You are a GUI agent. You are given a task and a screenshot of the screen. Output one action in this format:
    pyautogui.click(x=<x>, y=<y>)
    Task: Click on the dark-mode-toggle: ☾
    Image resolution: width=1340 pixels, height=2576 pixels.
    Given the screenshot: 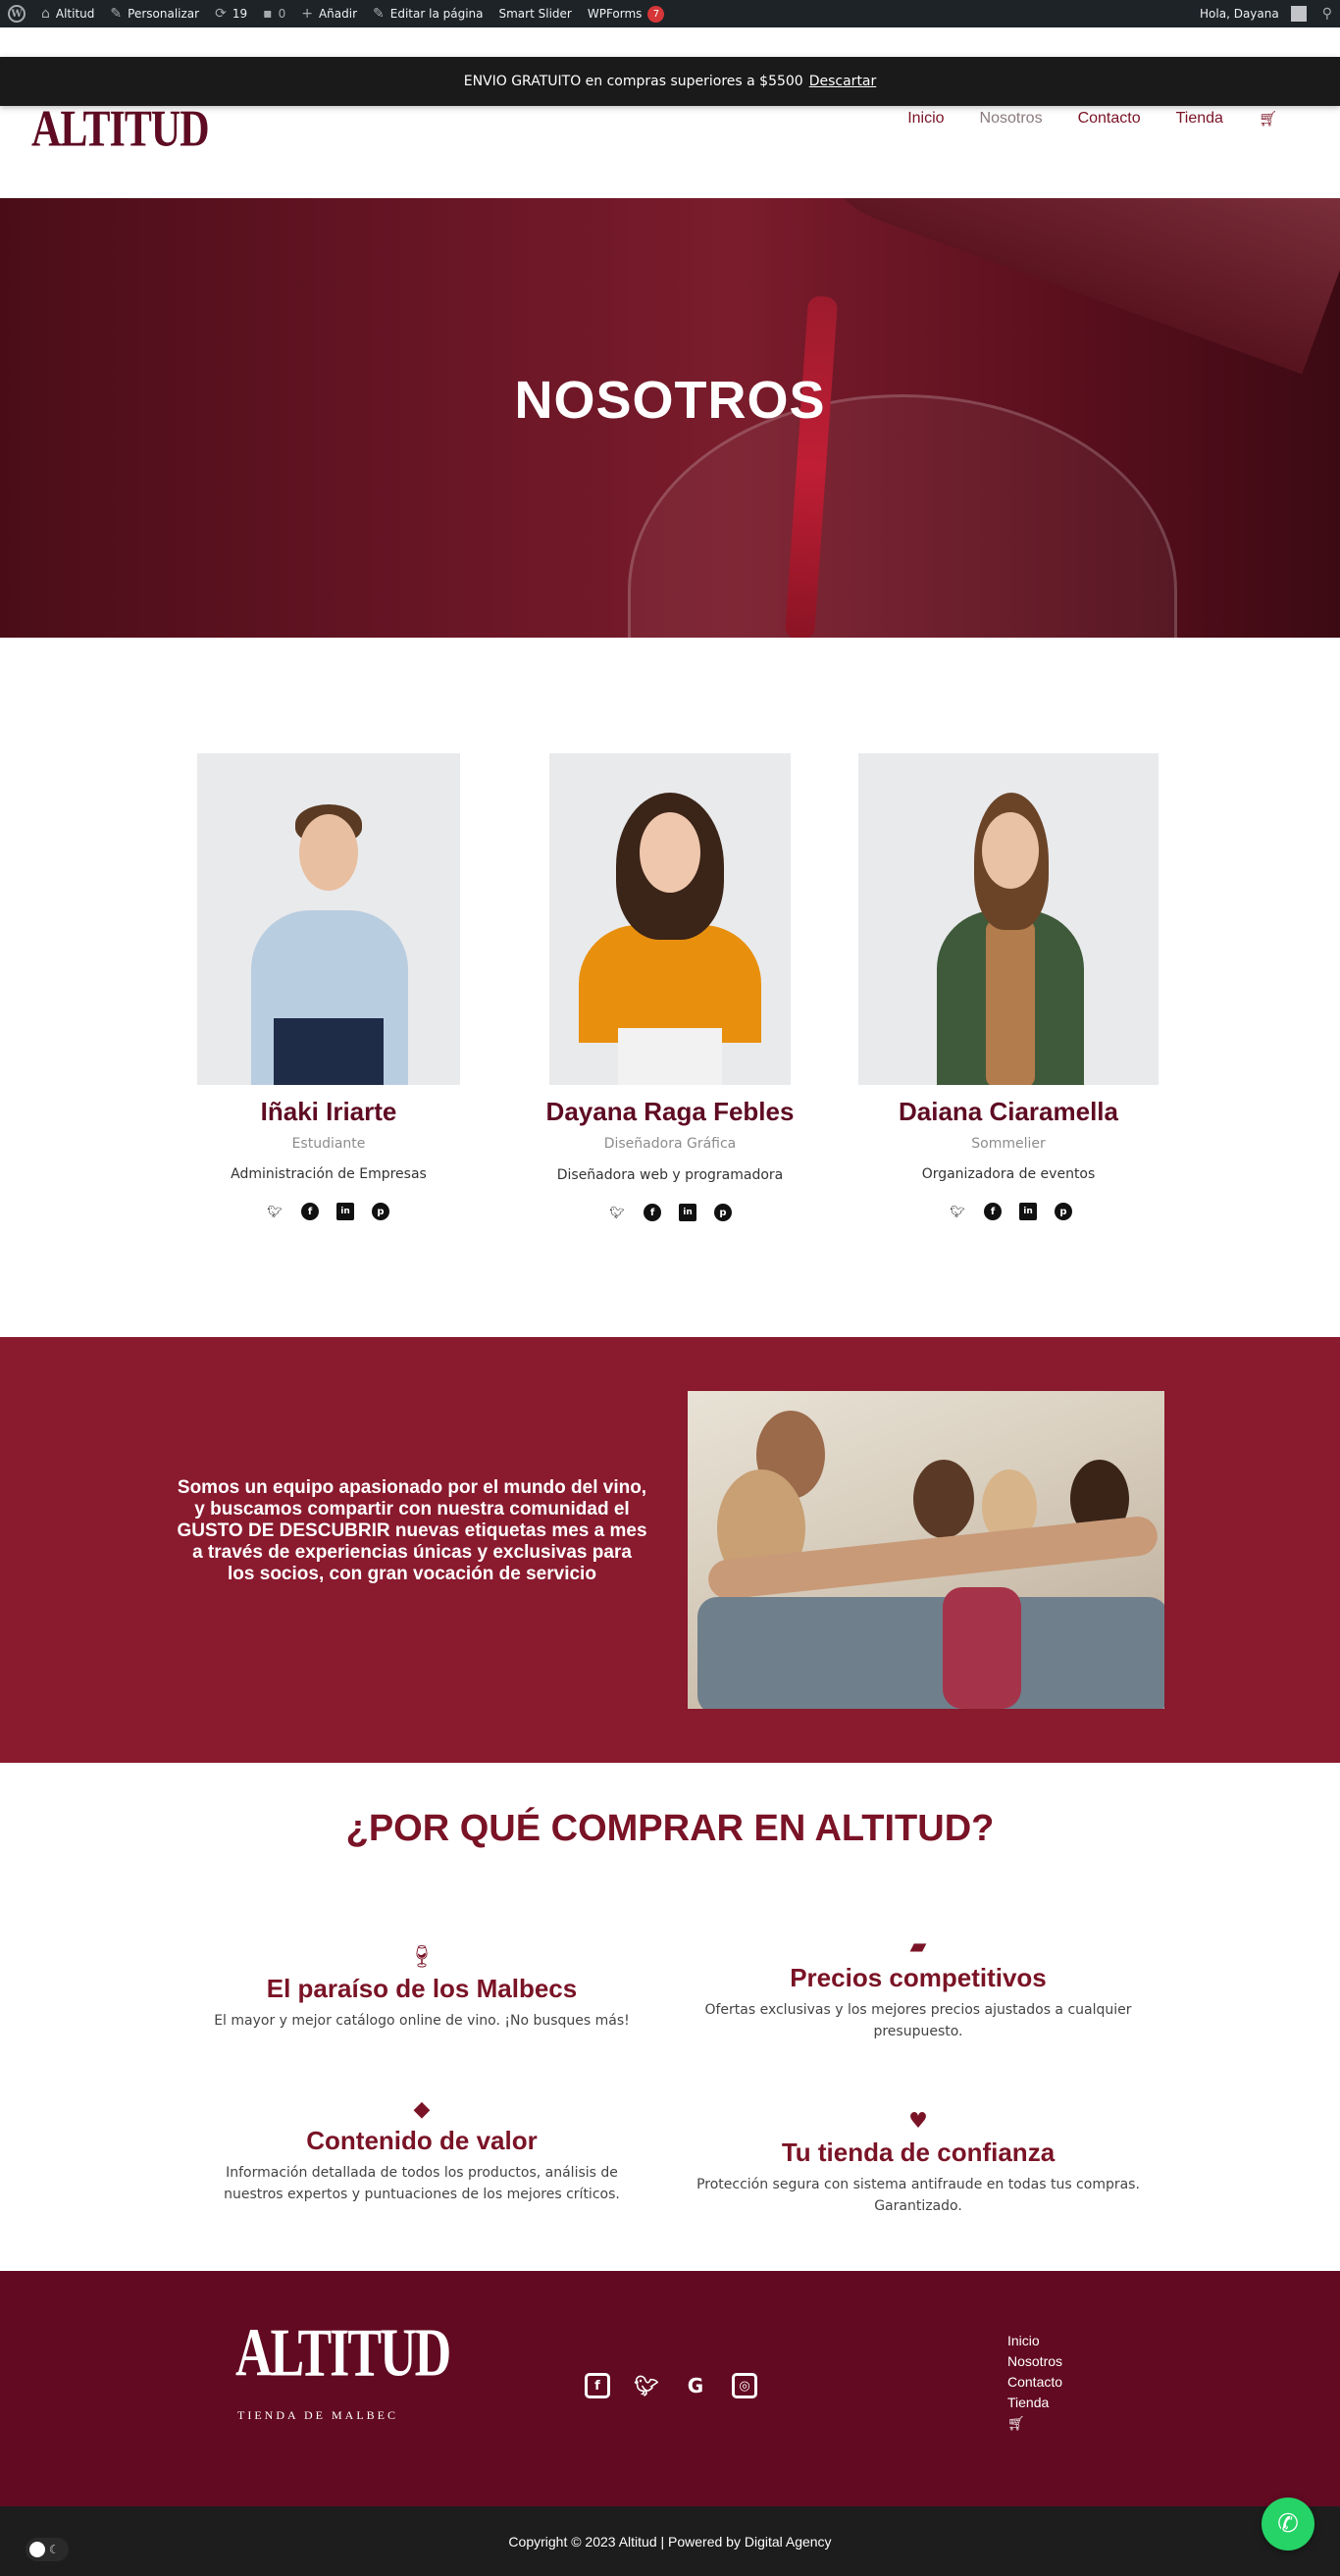 What is the action you would take?
    pyautogui.click(x=47, y=2549)
    